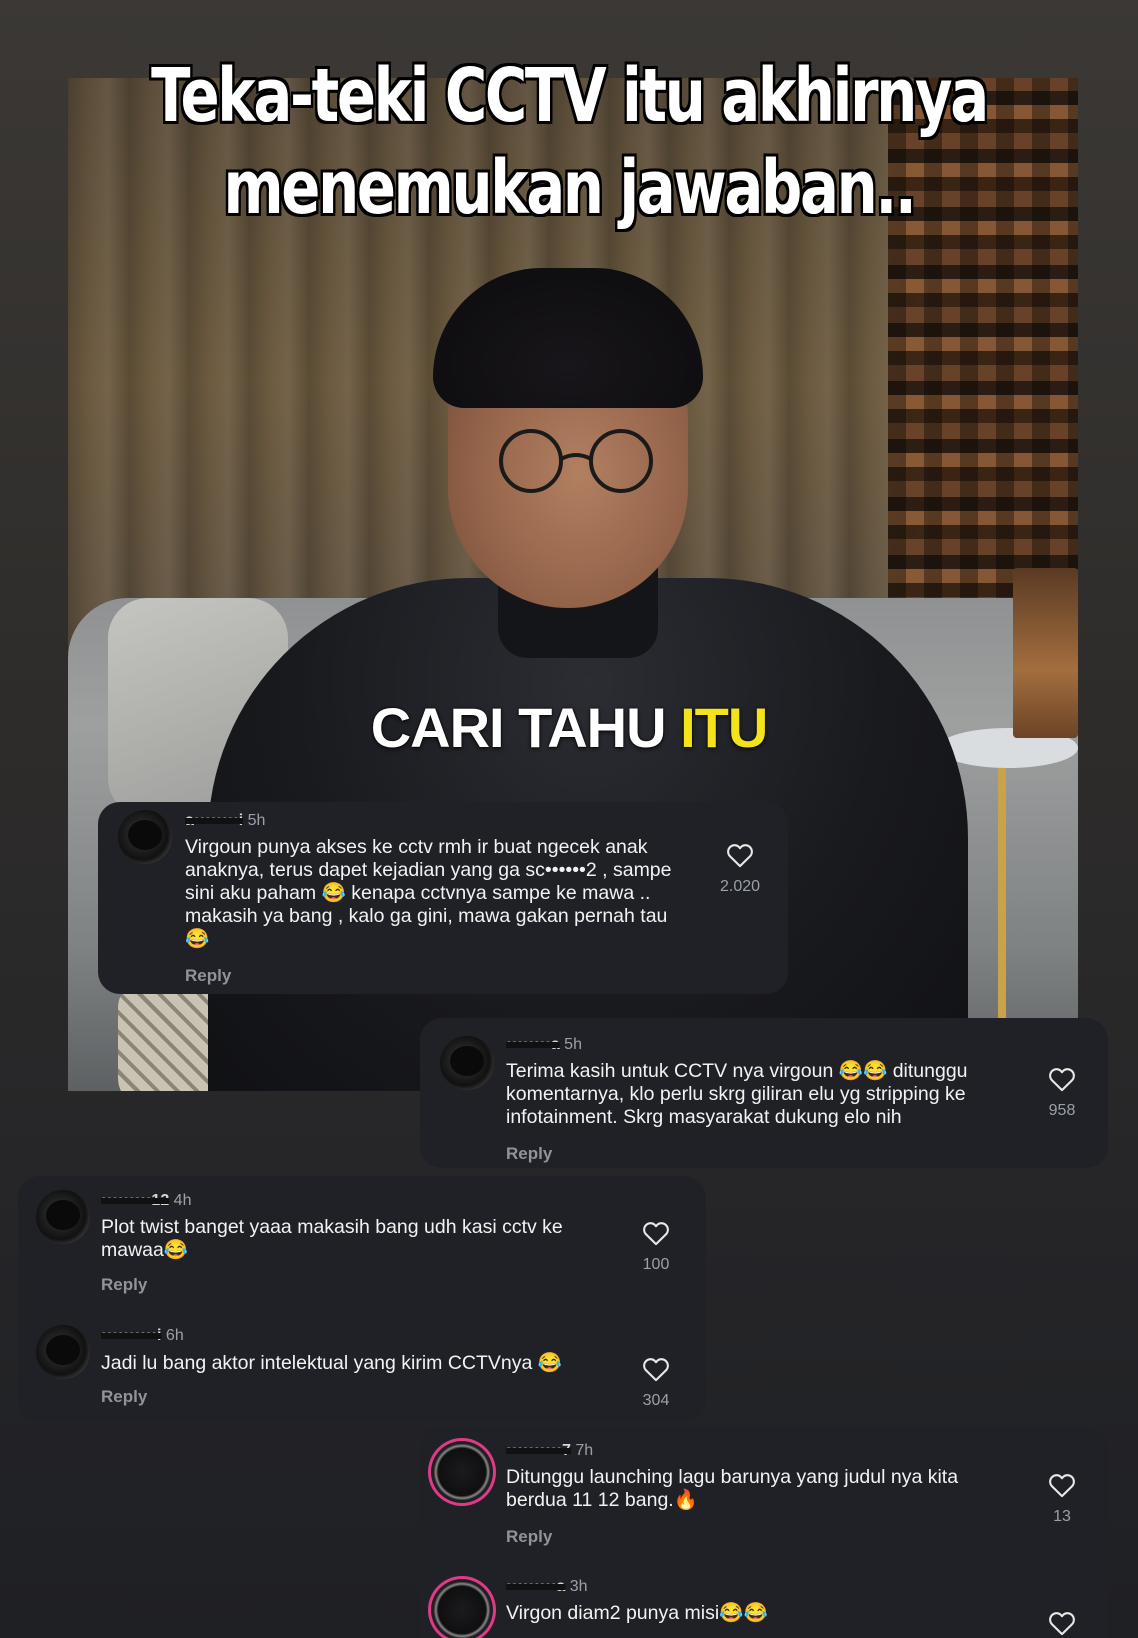  I want to click on like-button, so click(1062, 1623).